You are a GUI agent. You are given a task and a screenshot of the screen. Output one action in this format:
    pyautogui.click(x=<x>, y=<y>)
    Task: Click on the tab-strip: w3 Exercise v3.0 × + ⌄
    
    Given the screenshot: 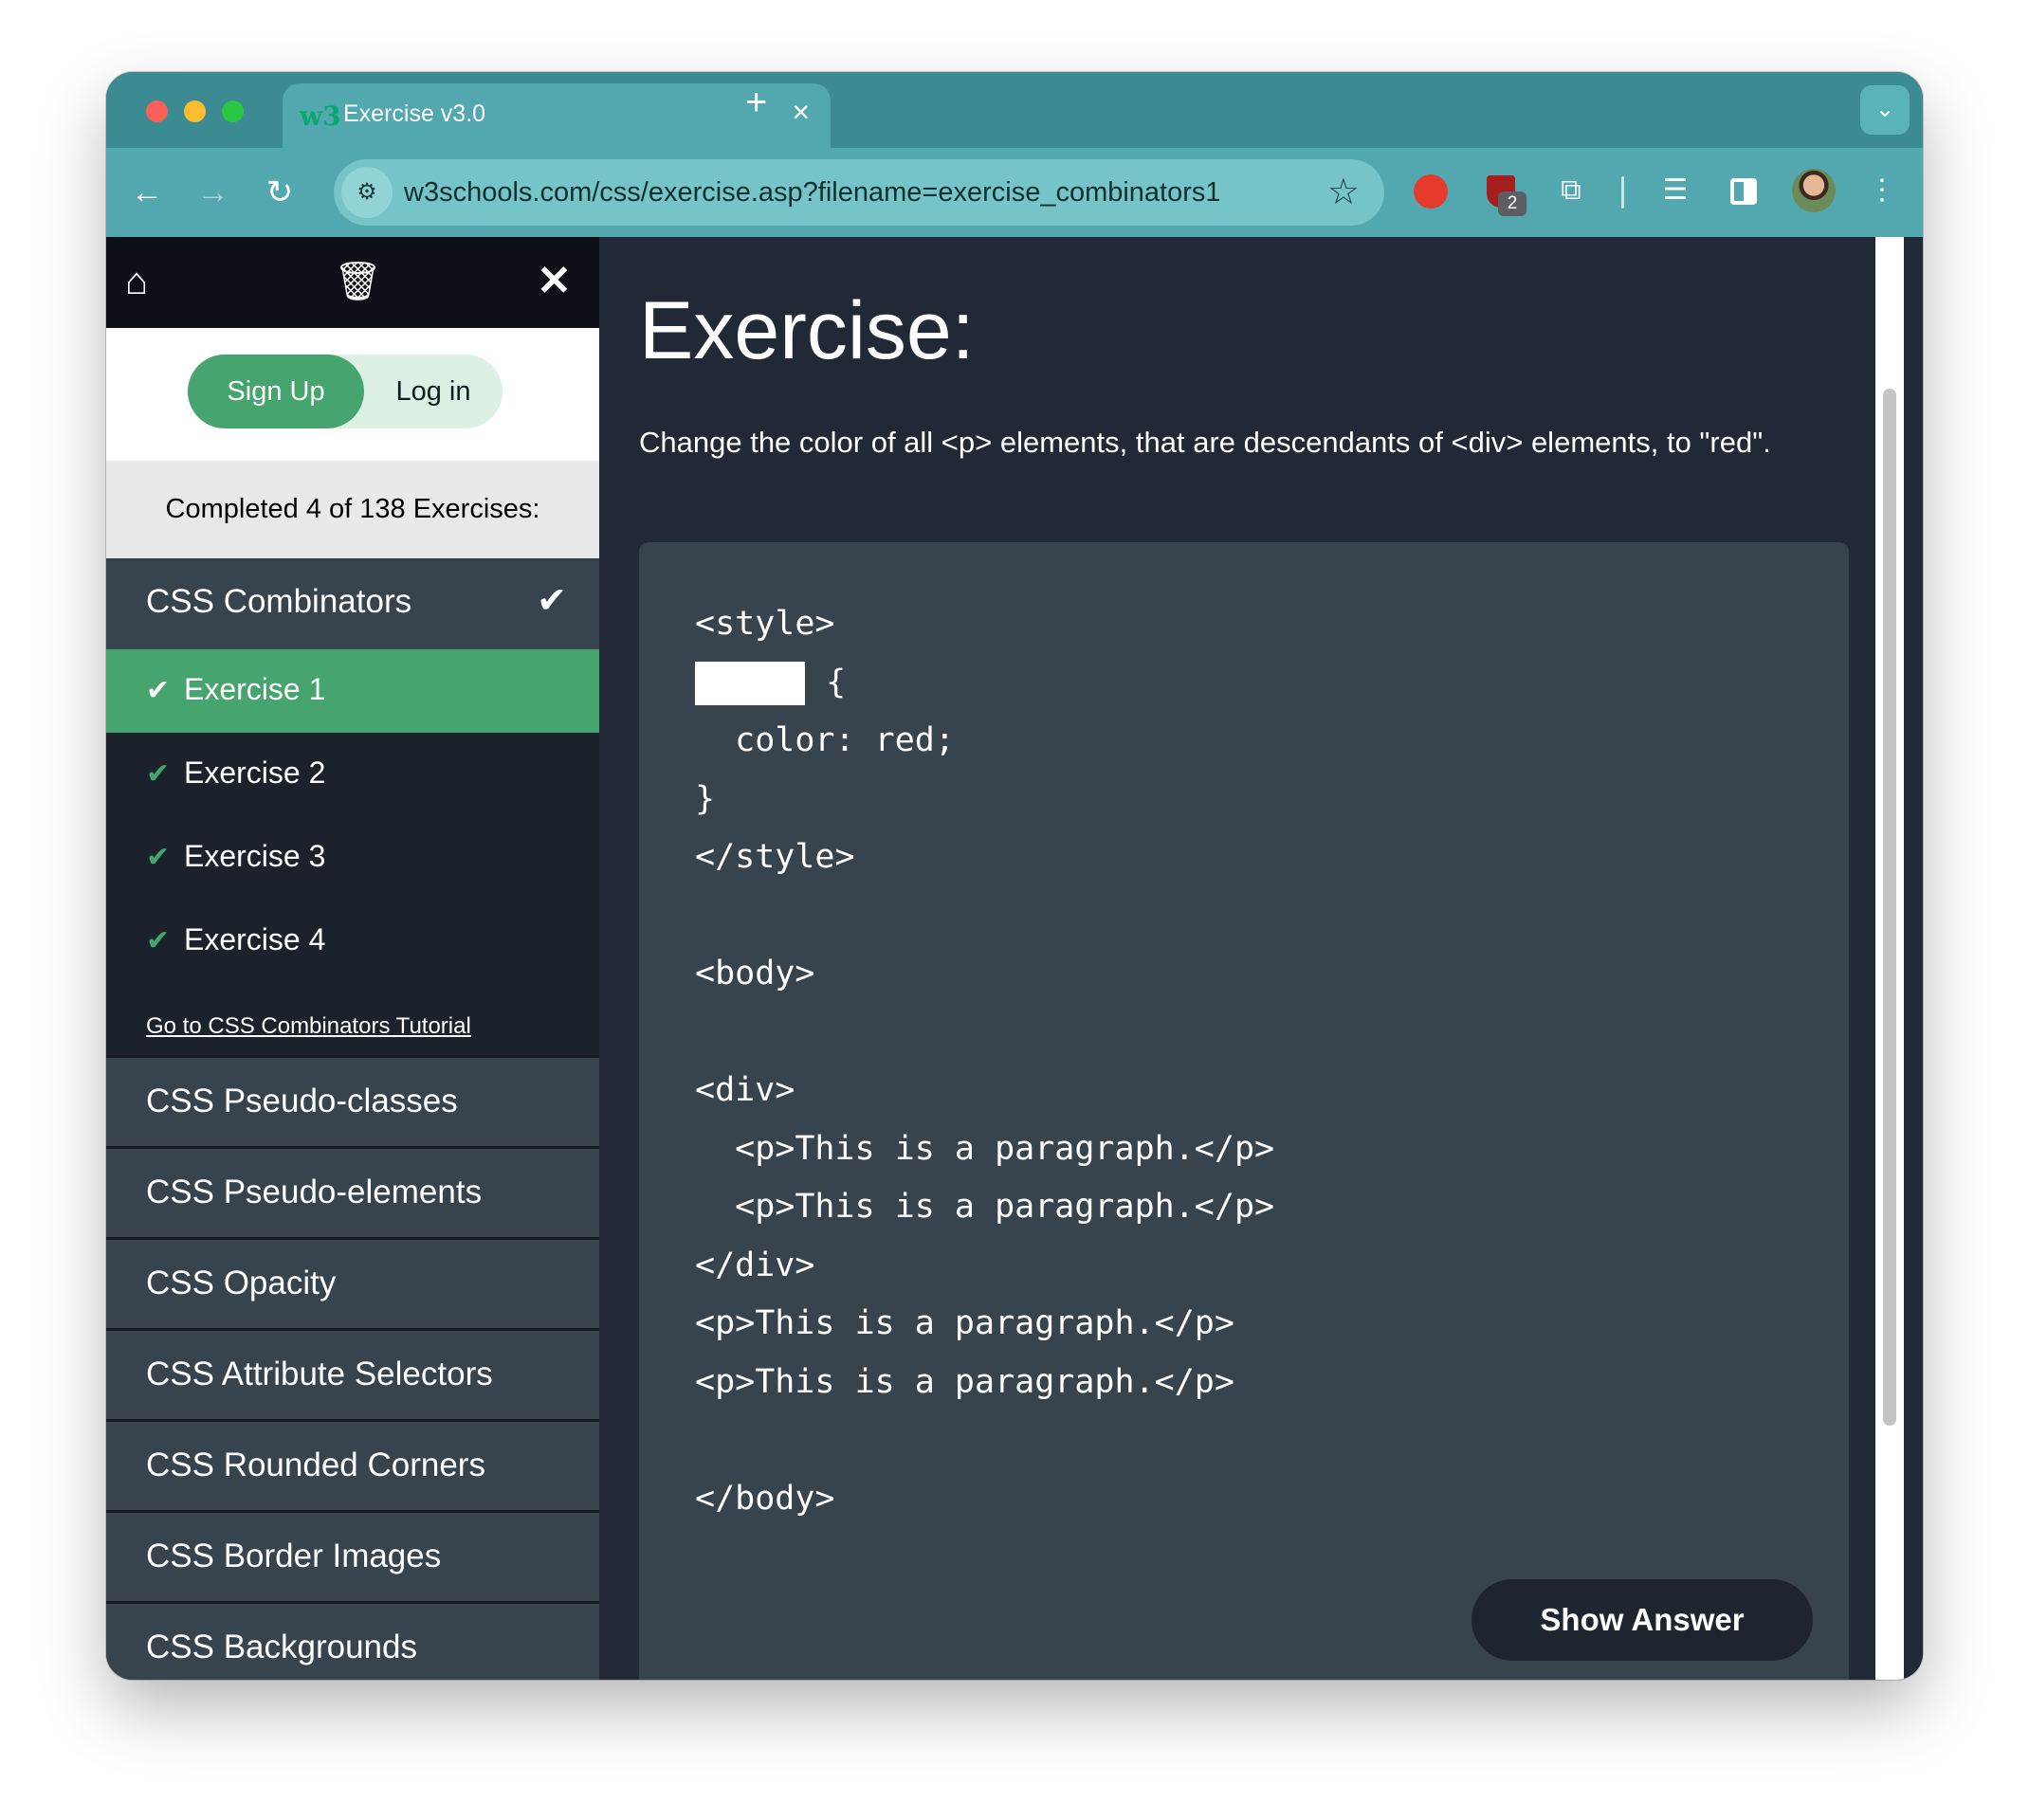 What is the action you would take?
    pyautogui.click(x=1014, y=110)
    